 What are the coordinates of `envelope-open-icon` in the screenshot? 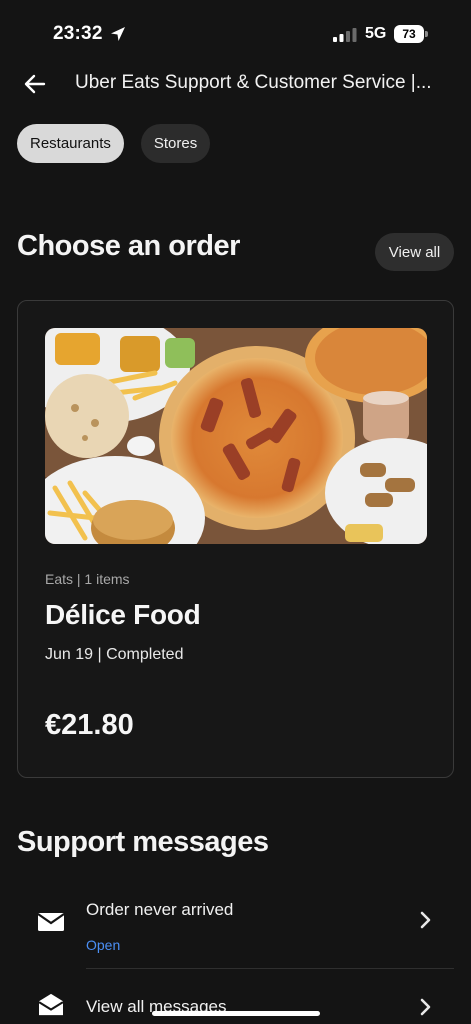 It's located at (51, 1004).